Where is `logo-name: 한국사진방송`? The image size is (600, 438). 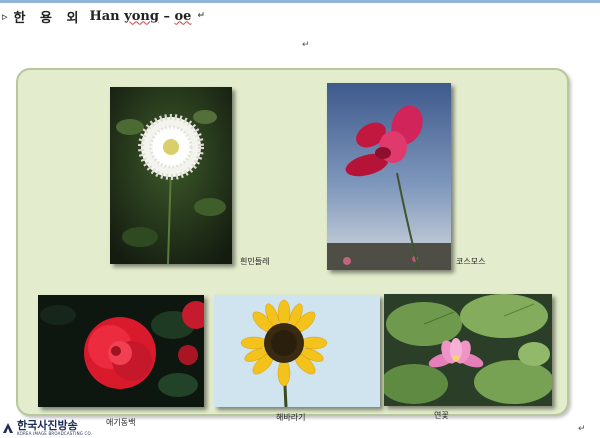
logo-name: 한국사진방송 is located at coordinates (47, 425).